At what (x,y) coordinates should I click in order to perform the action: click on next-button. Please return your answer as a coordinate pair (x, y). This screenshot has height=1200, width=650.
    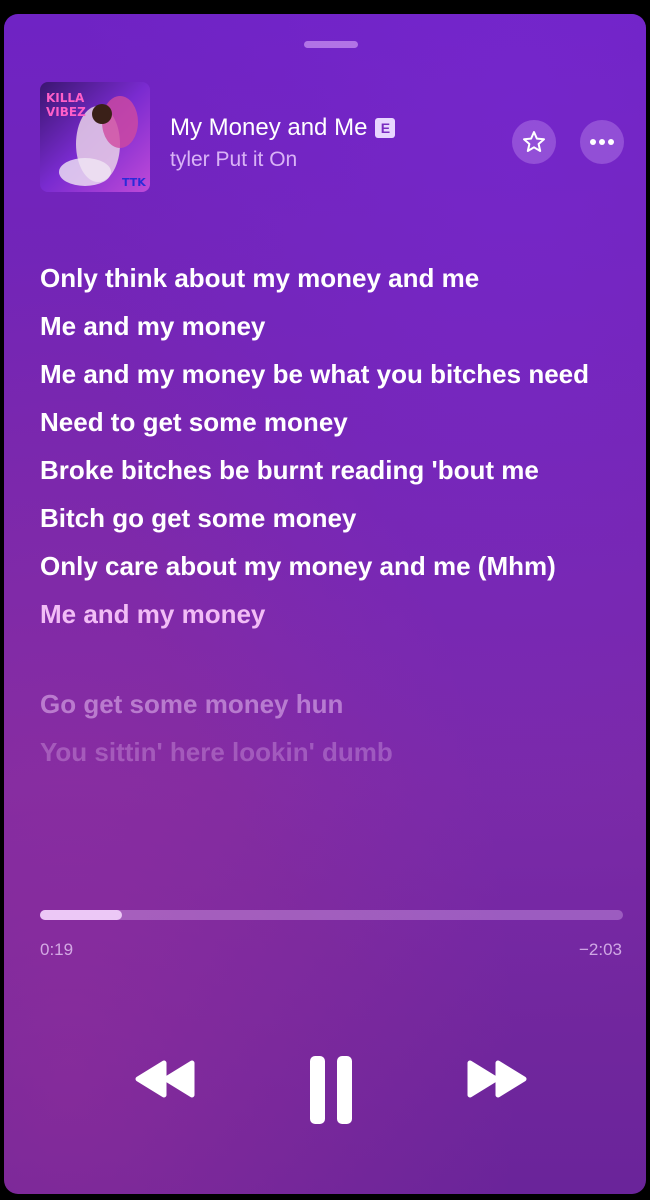
    Looking at the image, I should click on (497, 1081).